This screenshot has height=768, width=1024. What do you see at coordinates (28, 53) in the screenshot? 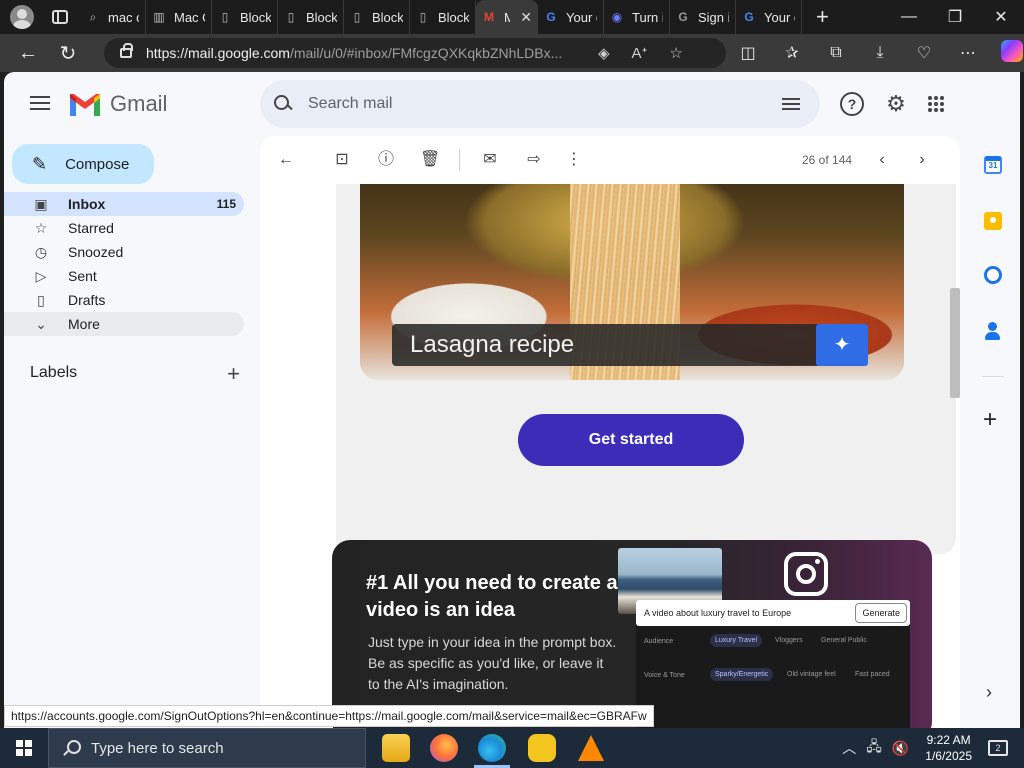
I see `back-arrow-icon: ←` at bounding box center [28, 53].